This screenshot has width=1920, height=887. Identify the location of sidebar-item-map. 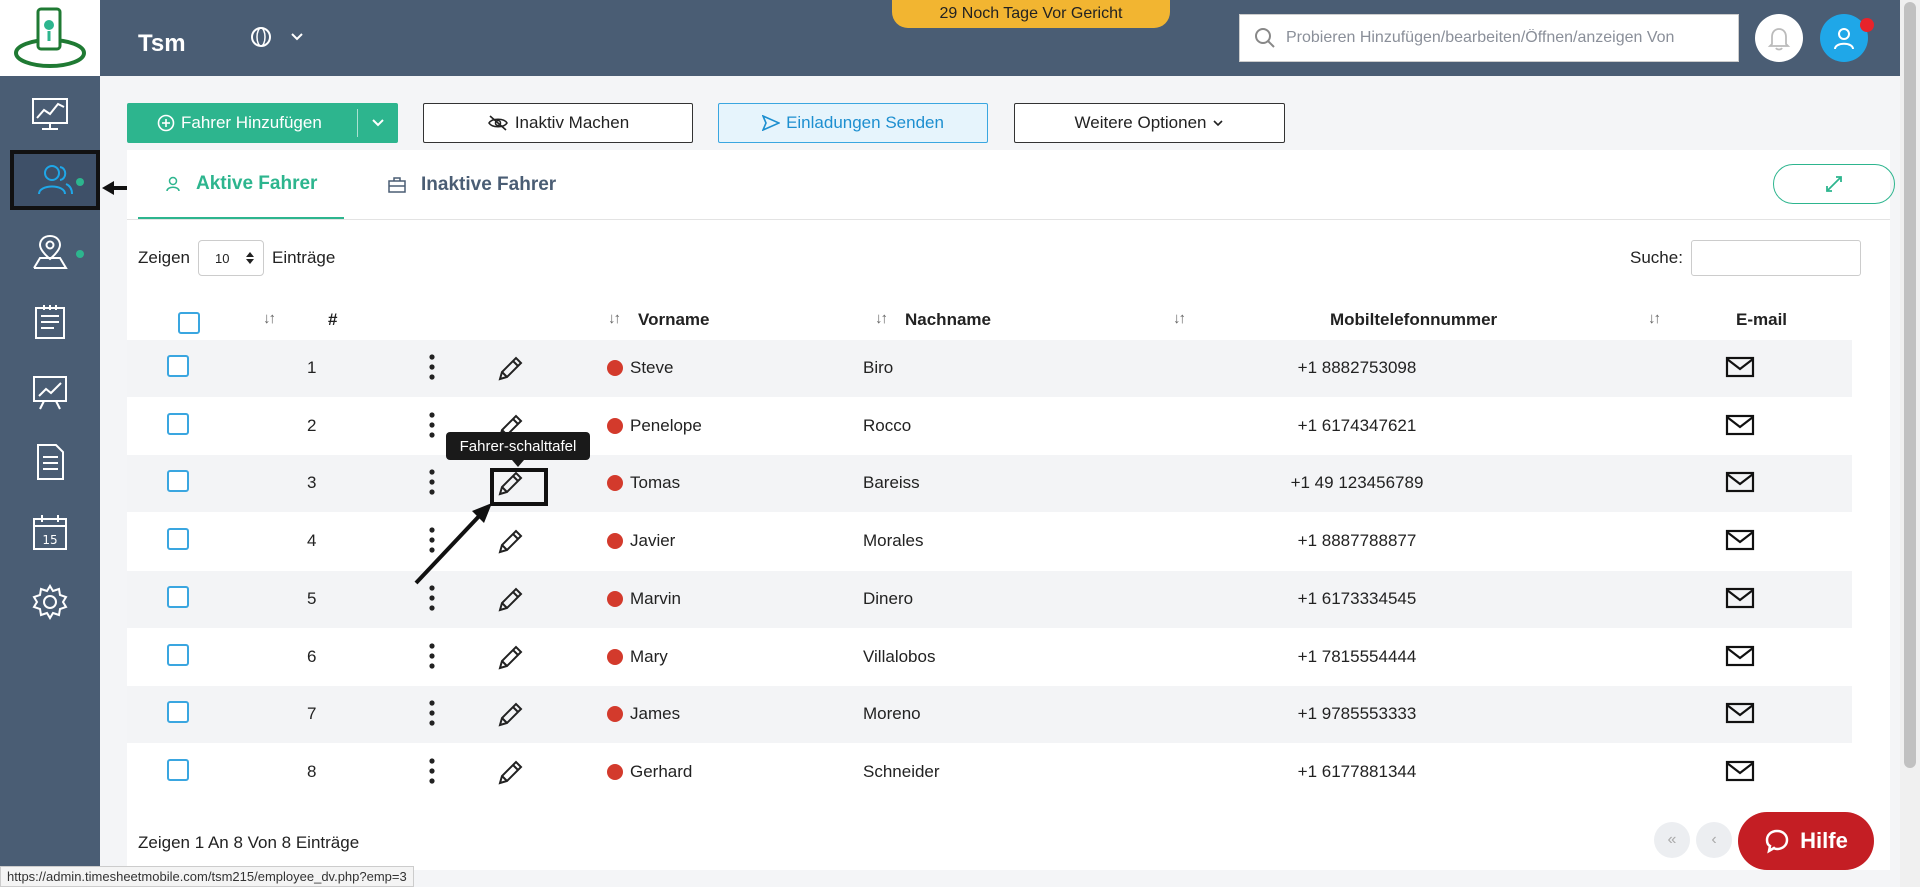
(50, 252).